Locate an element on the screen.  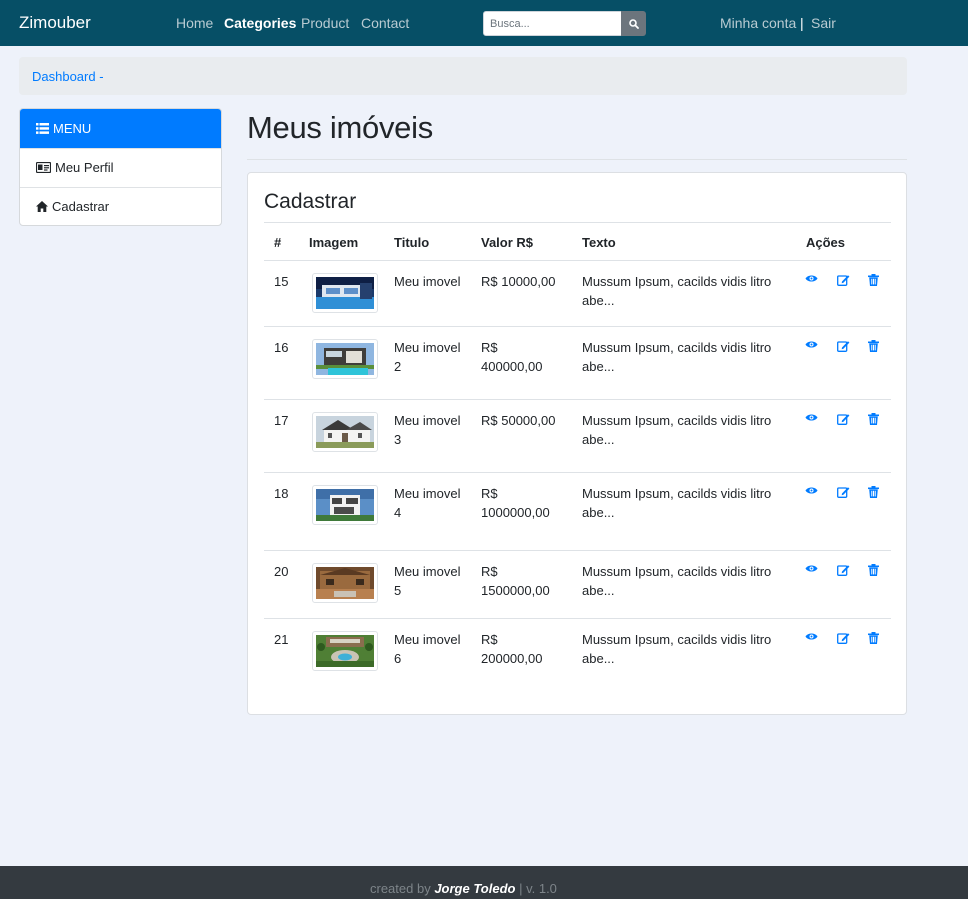
cell-id: 21 is located at coordinates (281, 639).